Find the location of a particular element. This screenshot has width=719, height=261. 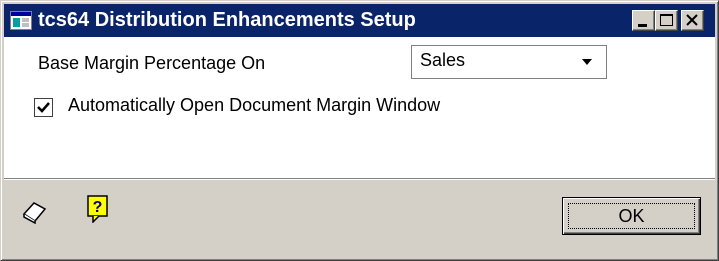

maximize-icon is located at coordinates (666, 20).